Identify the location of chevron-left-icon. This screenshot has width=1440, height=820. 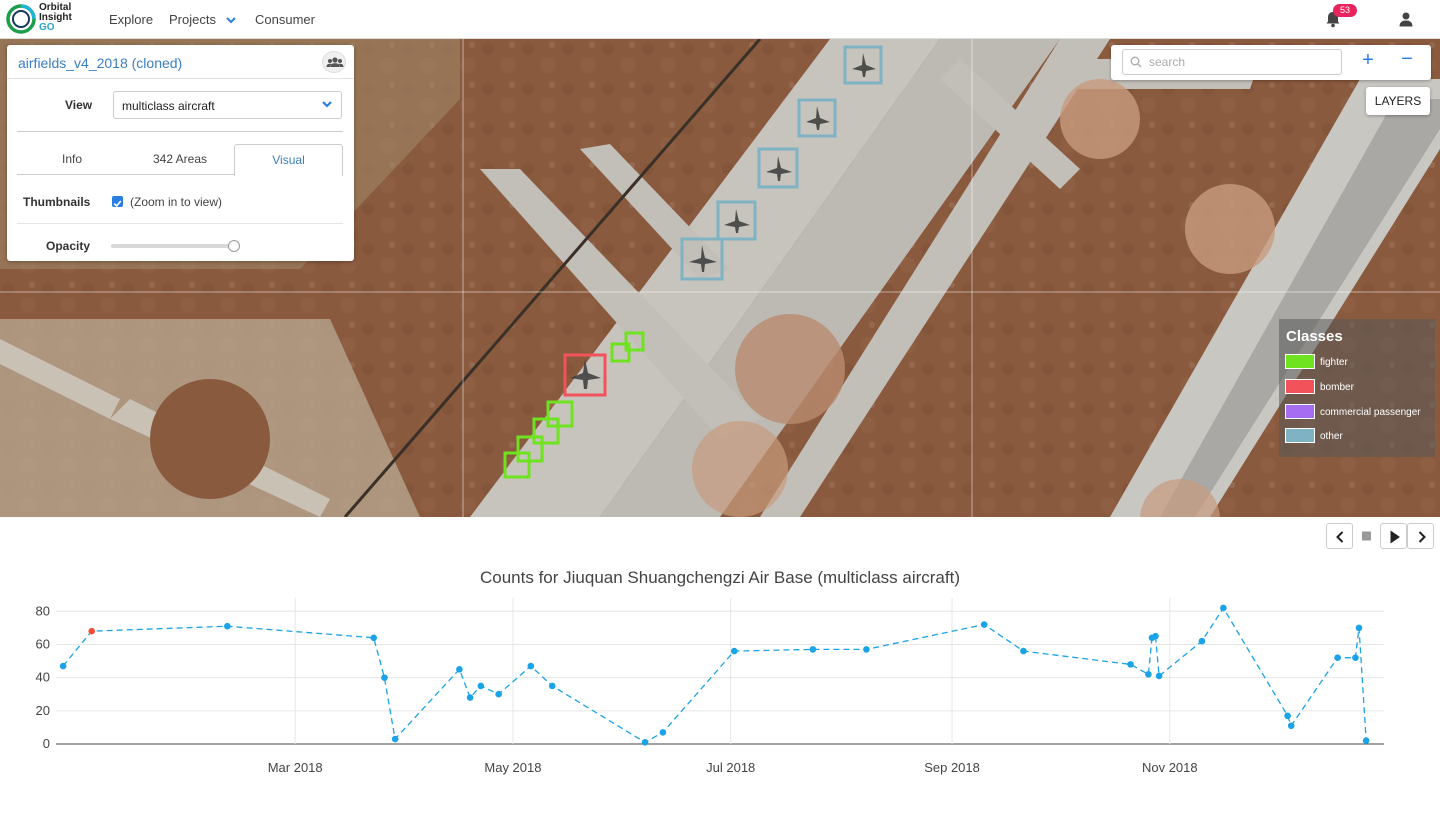
(1340, 537).